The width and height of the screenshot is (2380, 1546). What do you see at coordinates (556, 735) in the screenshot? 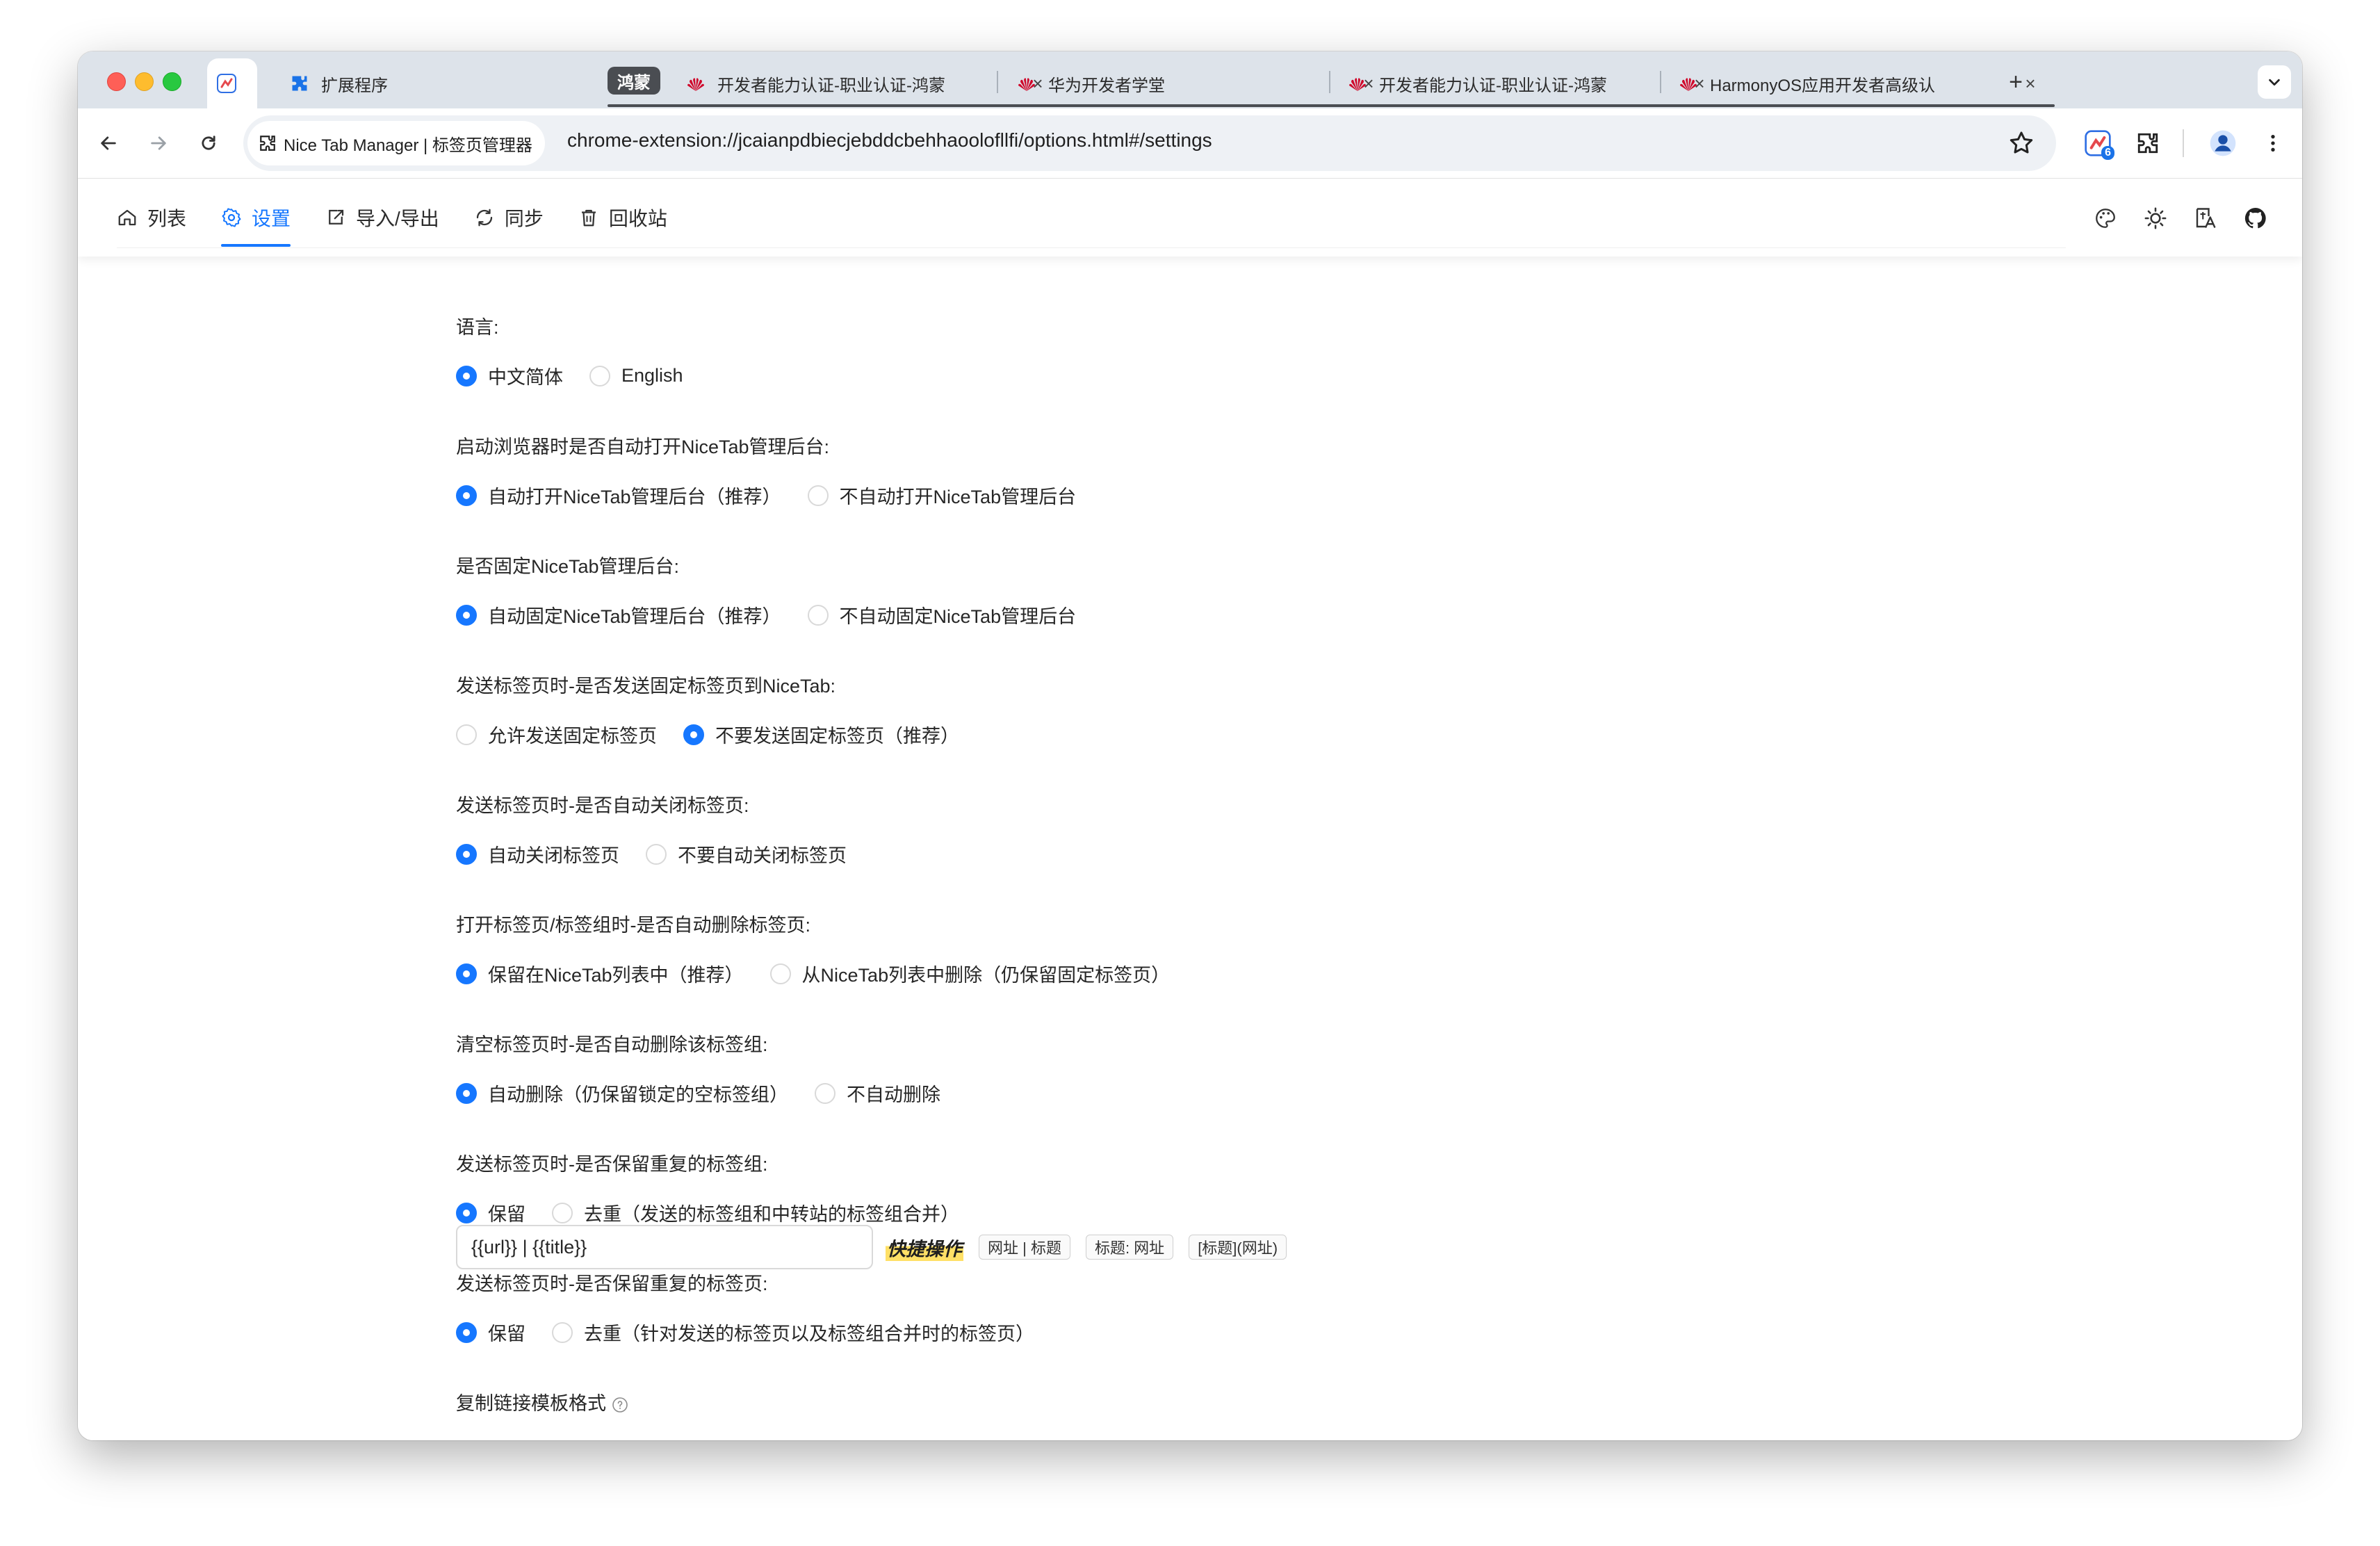
I see `radio-option: 允许发送固定标签页` at bounding box center [556, 735].